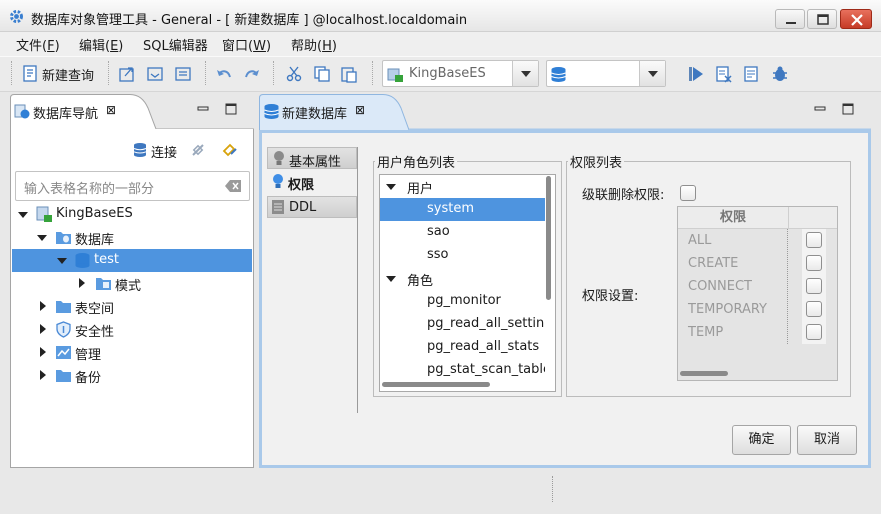 This screenshot has width=881, height=514. What do you see at coordinates (132, 352) in the screenshot?
I see `tree-node-management: 管理` at bounding box center [132, 352].